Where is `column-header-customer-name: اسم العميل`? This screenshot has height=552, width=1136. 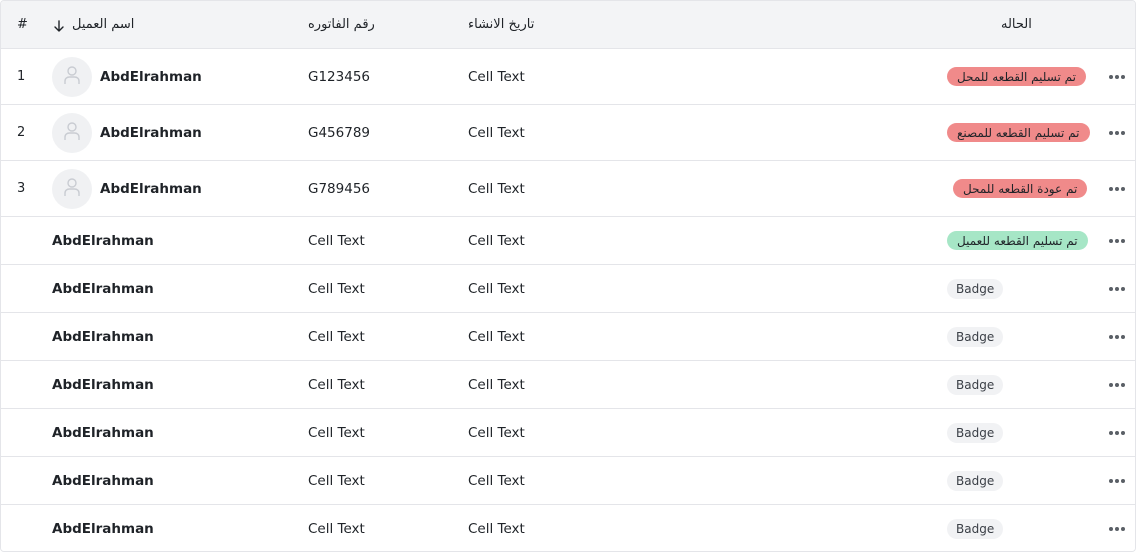
column-header-customer-name: اسم العميل is located at coordinates (93, 24).